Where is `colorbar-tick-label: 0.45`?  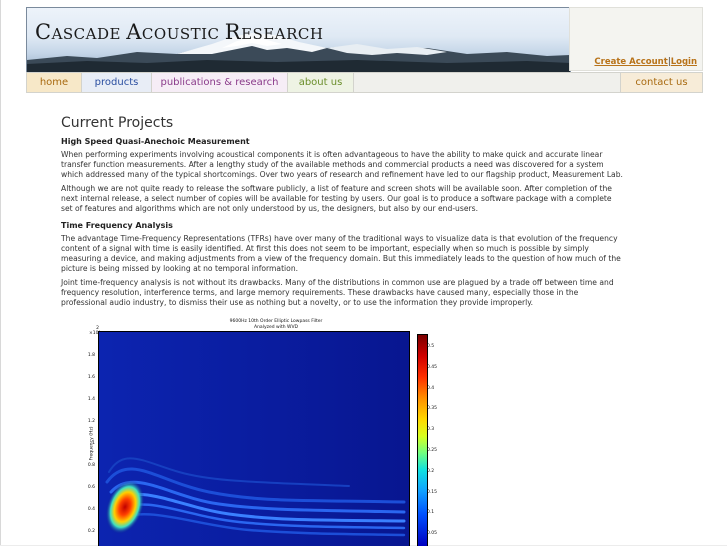
colorbar-tick-label: 0.45 is located at coordinates (432, 367).